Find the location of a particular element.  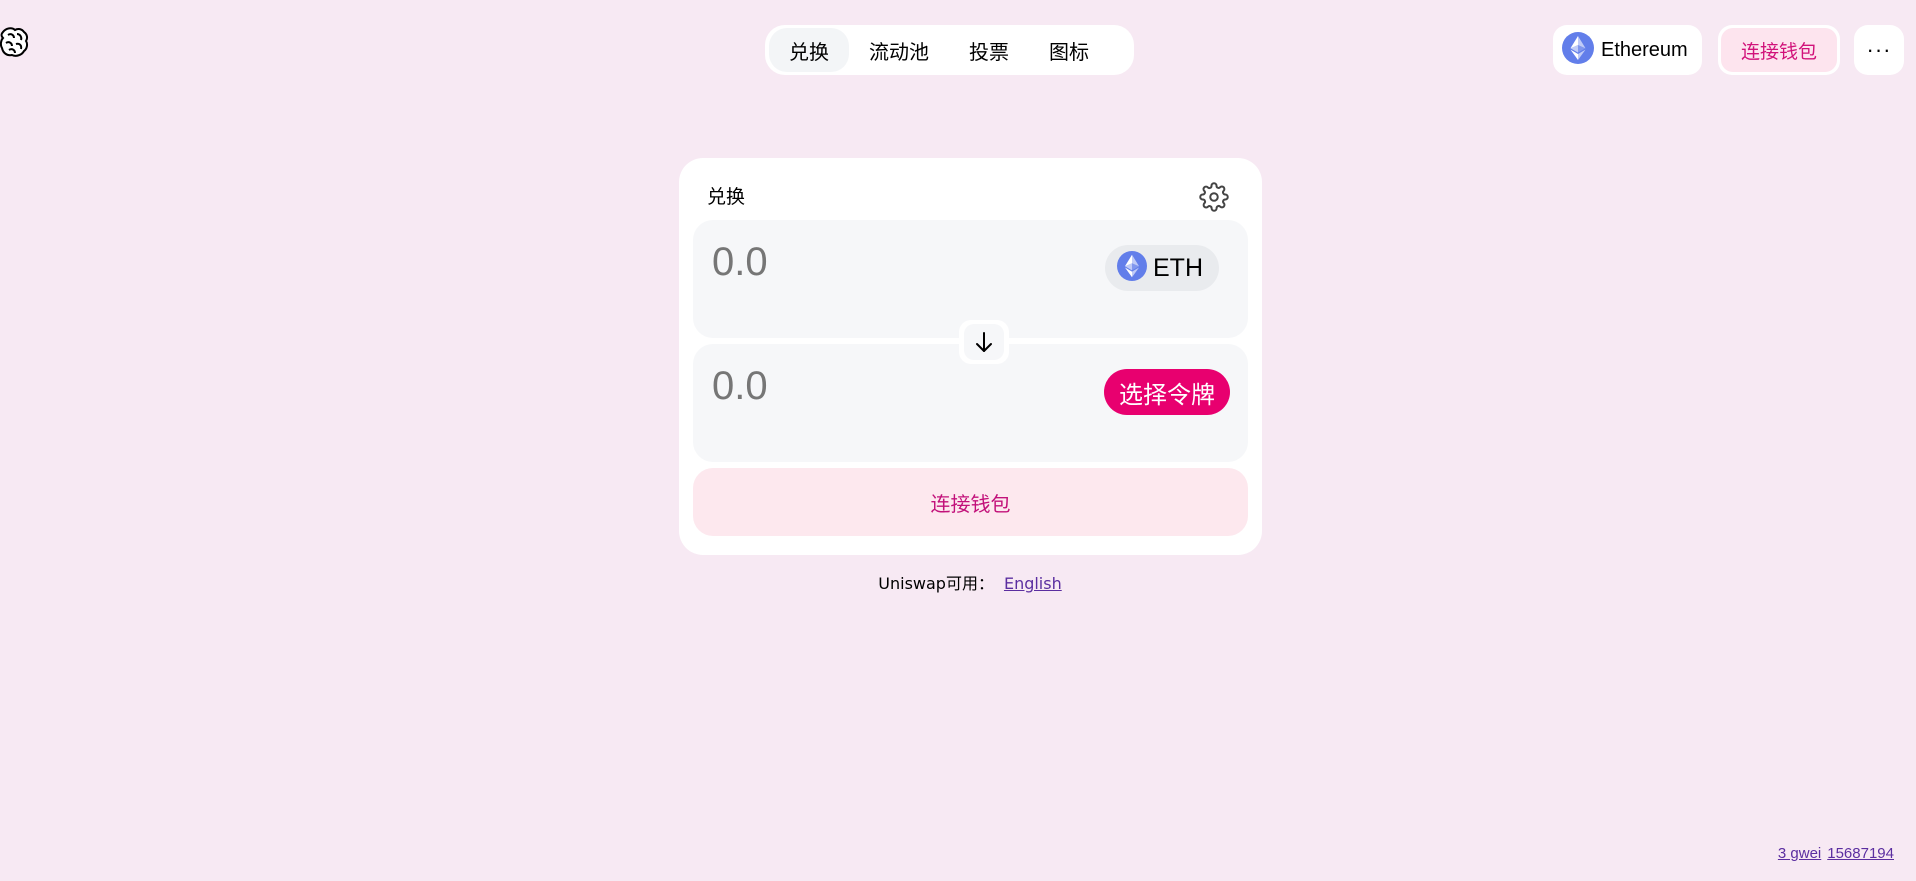

arrow-down-icon is located at coordinates (984, 342).